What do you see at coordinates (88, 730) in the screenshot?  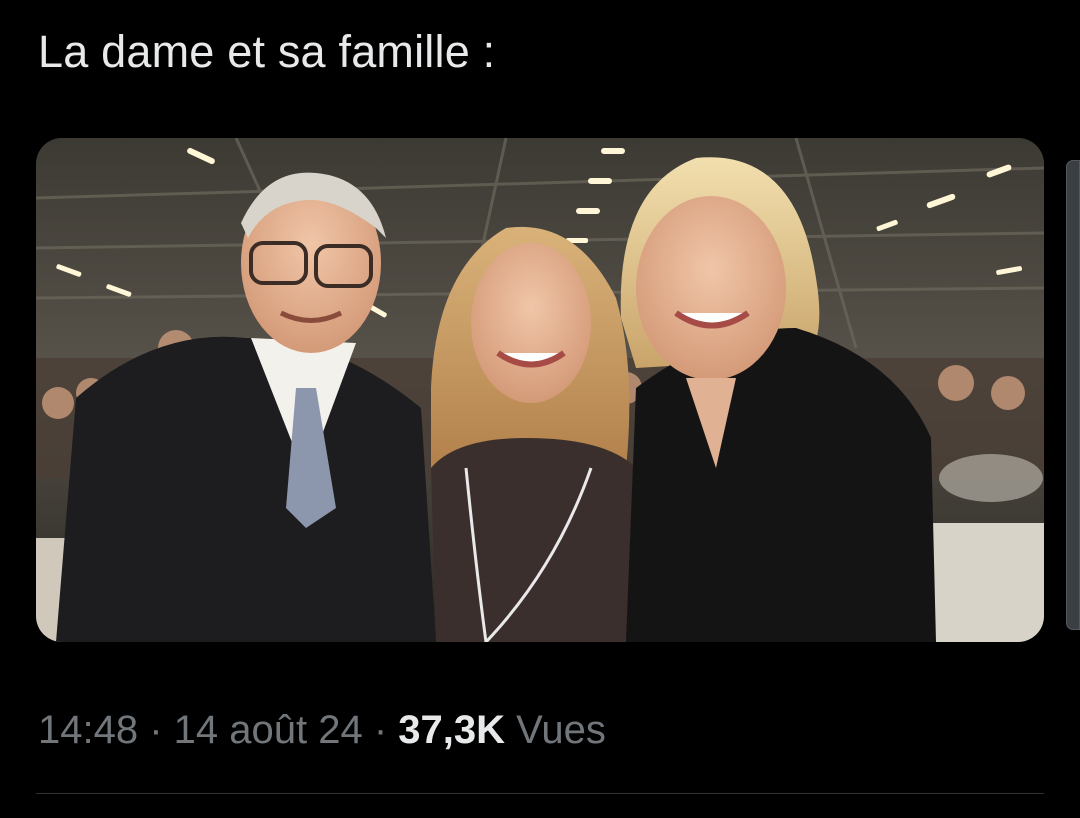 I see `timestamp-time: 14:48` at bounding box center [88, 730].